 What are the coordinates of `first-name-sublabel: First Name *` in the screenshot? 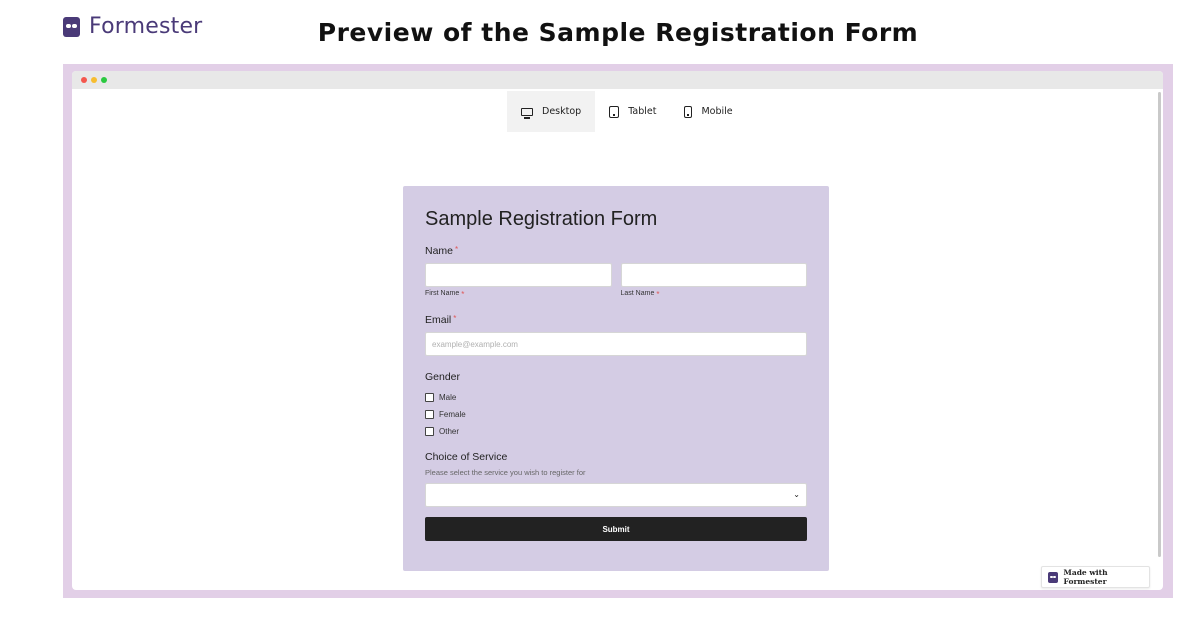 It's located at (518, 294).